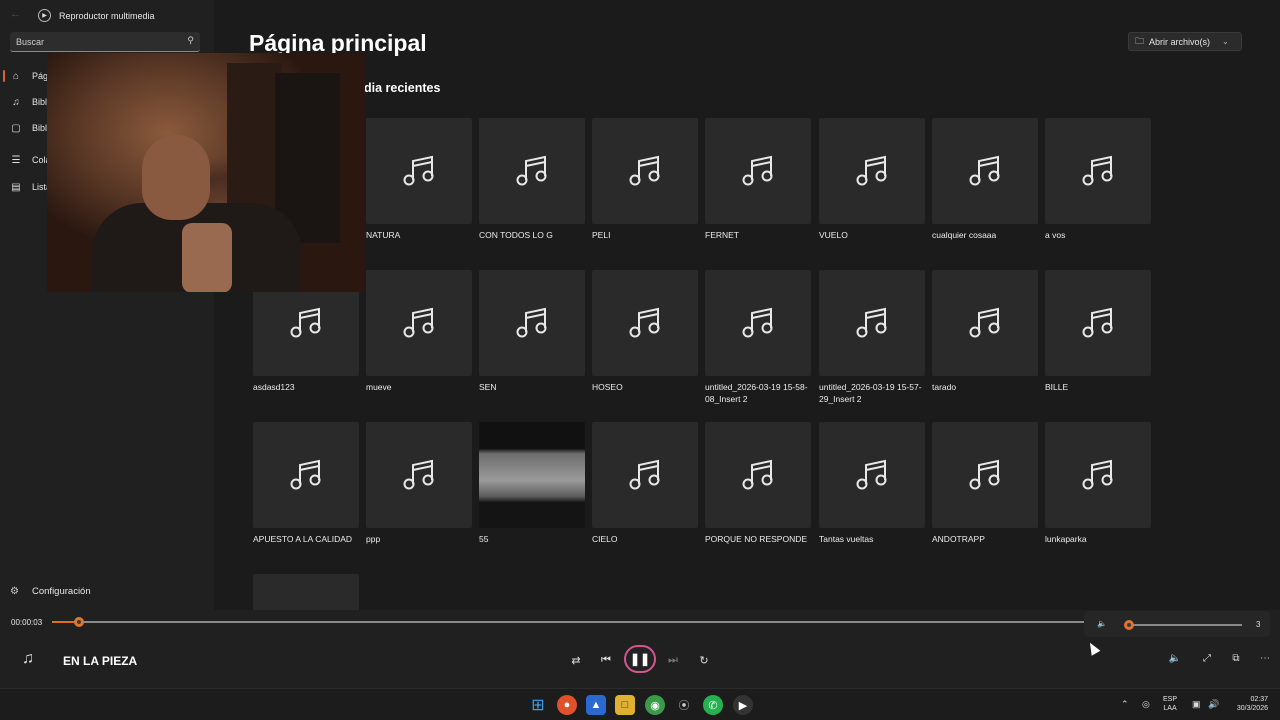 This screenshot has width=1280, height=720. What do you see at coordinates (1170, 699) in the screenshot?
I see `language-code: ESP` at bounding box center [1170, 699].